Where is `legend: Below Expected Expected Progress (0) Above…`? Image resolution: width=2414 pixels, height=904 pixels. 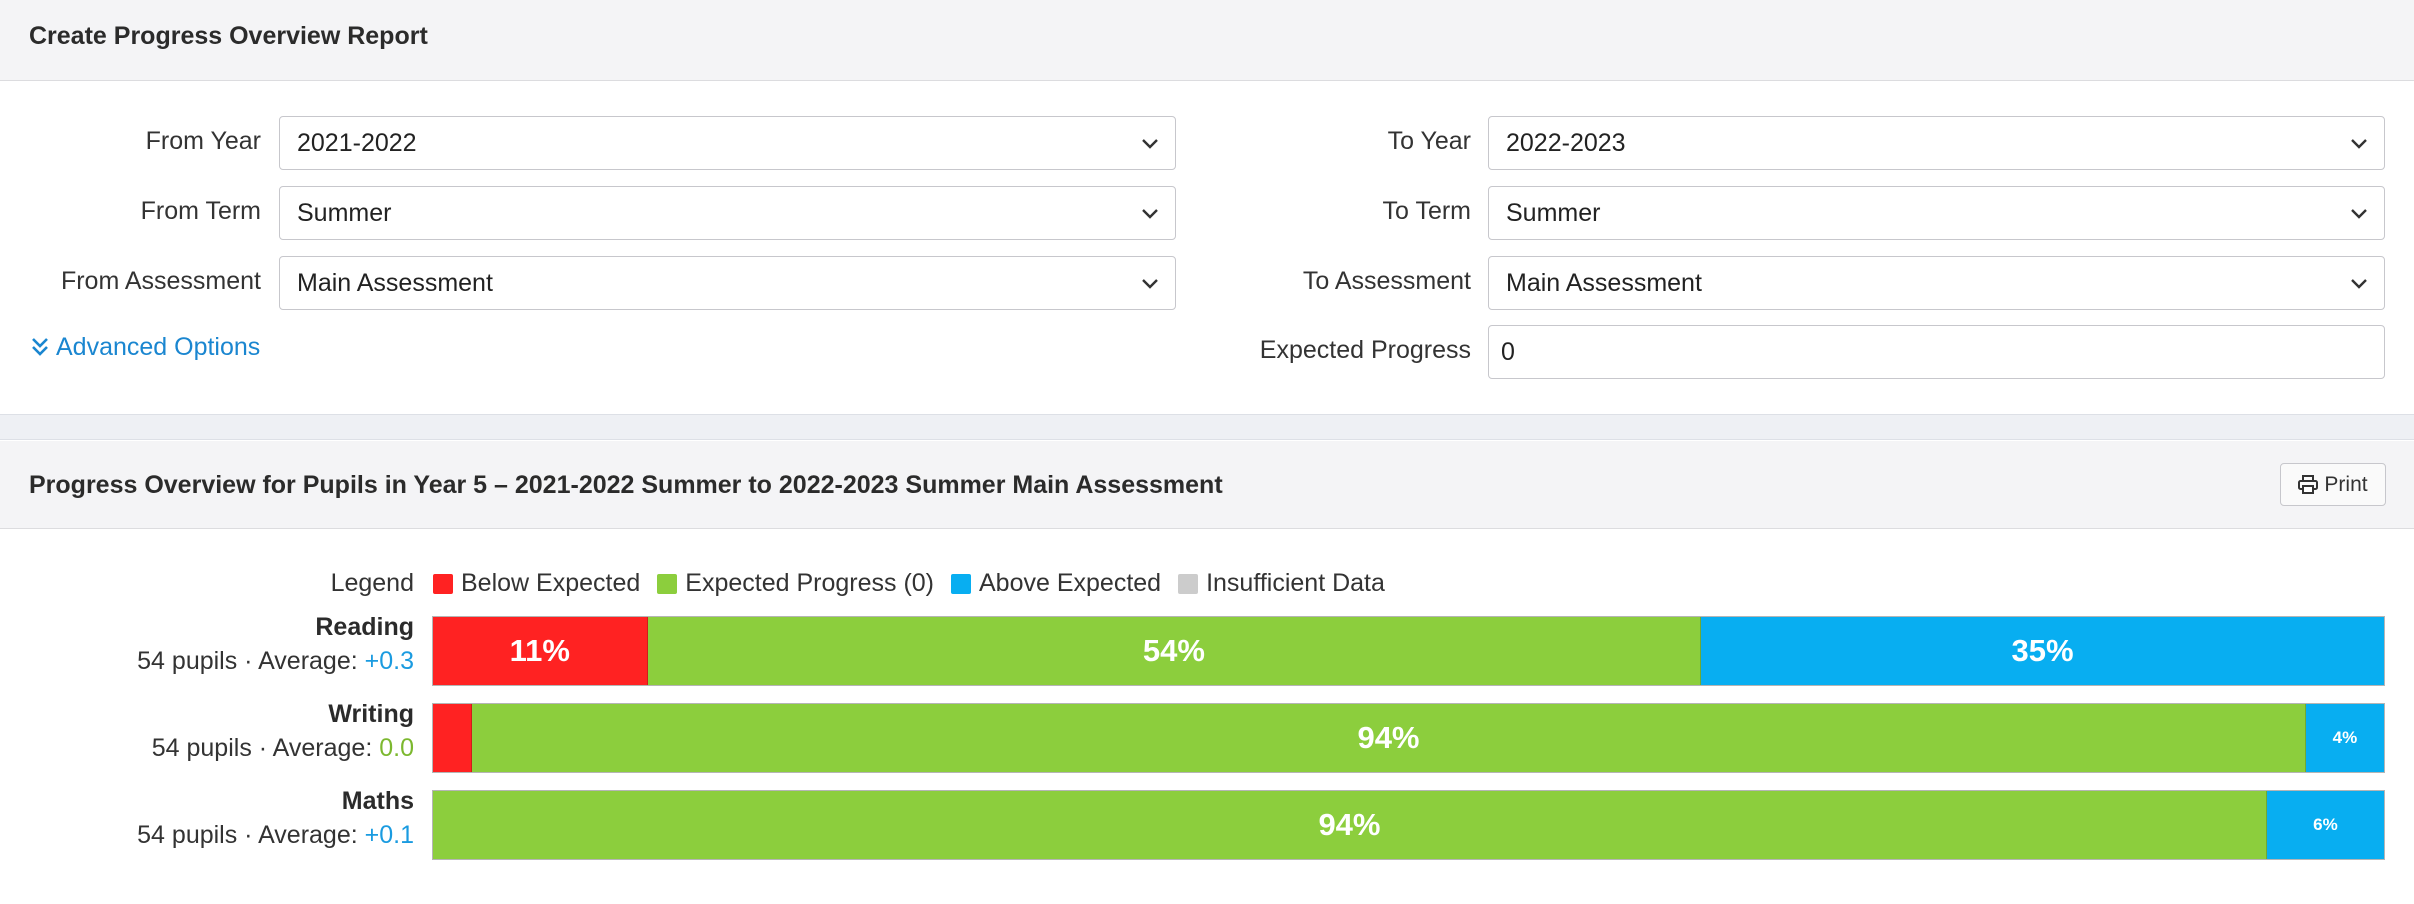 legend: Below Expected Expected Progress (0) Above… is located at coordinates (917, 583).